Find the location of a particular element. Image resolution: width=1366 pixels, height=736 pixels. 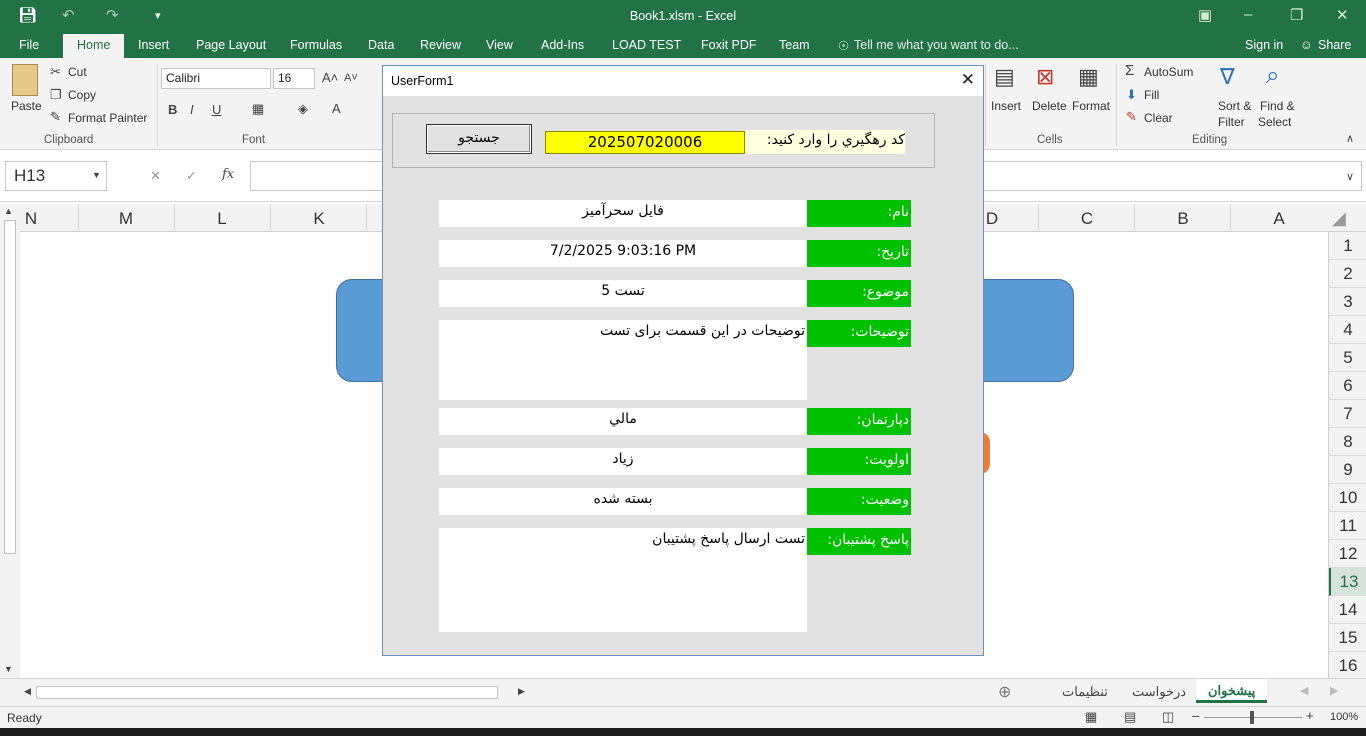

cut-icon: ✂ is located at coordinates (55, 72).